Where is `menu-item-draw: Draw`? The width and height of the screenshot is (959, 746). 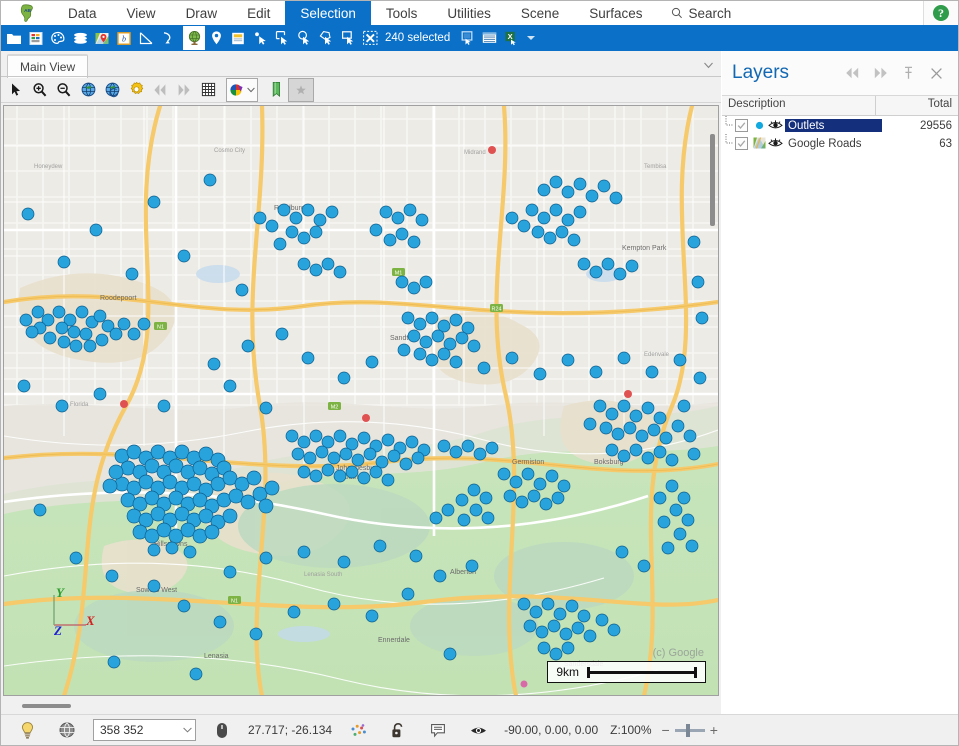 menu-item-draw: Draw is located at coordinates (202, 13).